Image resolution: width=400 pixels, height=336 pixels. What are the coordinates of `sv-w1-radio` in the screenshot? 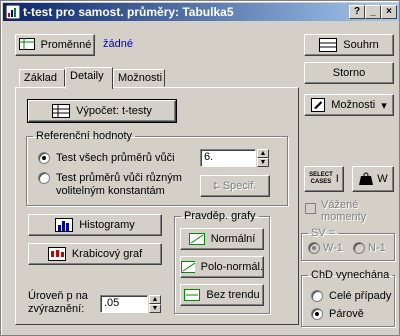 It's located at (314, 248).